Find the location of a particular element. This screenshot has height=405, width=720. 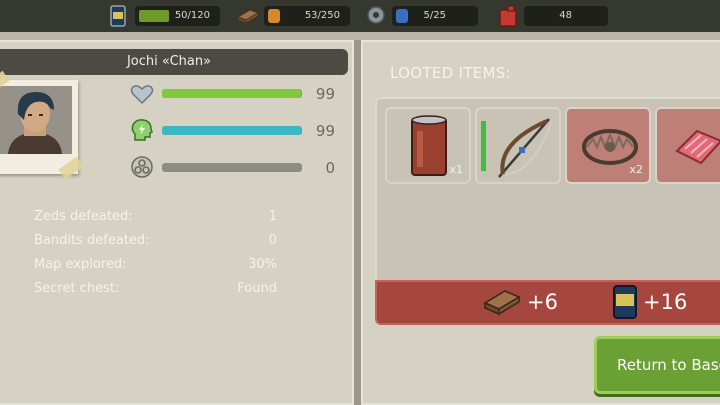

loot-item-bow is located at coordinates (518, 145).